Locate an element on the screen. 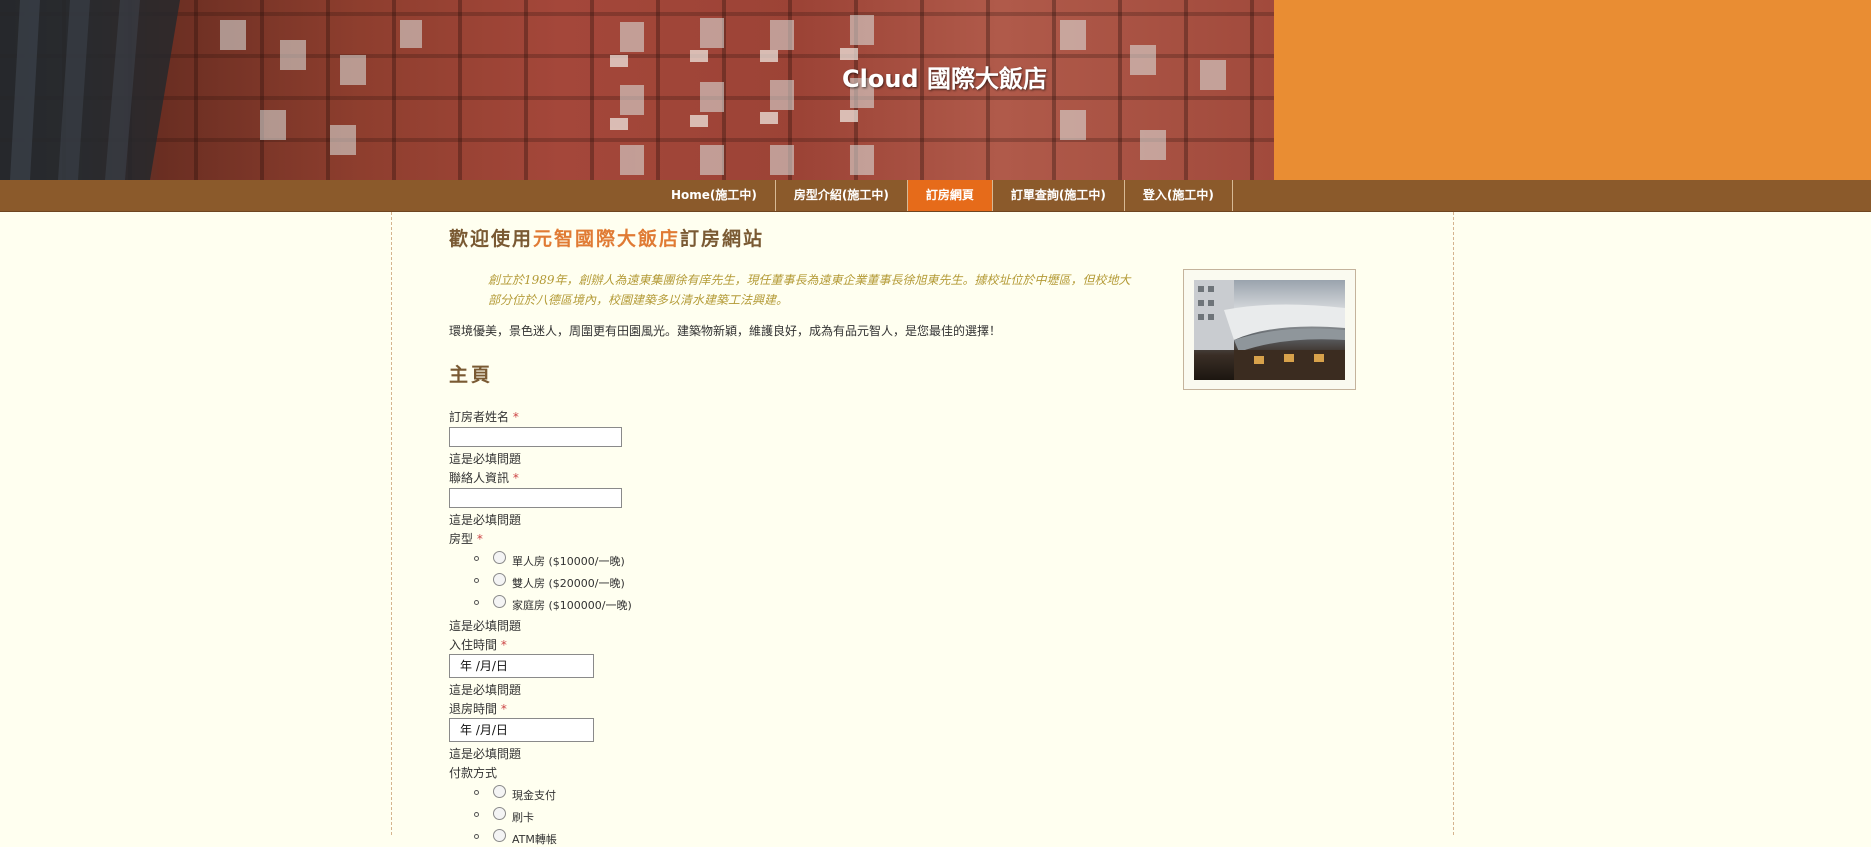  banner-image is located at coordinates (637, 90).